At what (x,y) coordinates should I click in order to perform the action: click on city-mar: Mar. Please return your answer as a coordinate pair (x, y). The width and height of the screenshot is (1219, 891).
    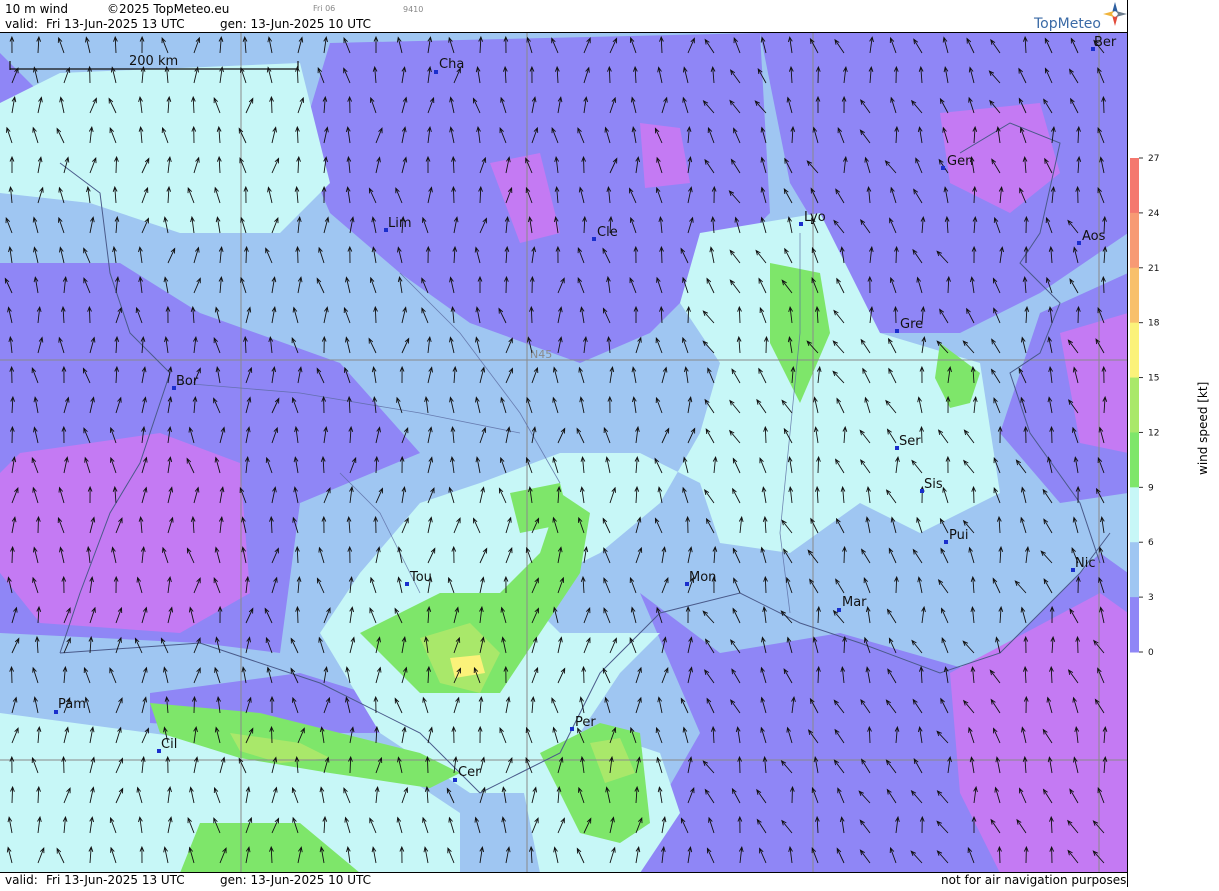
    Looking at the image, I should click on (852, 603).